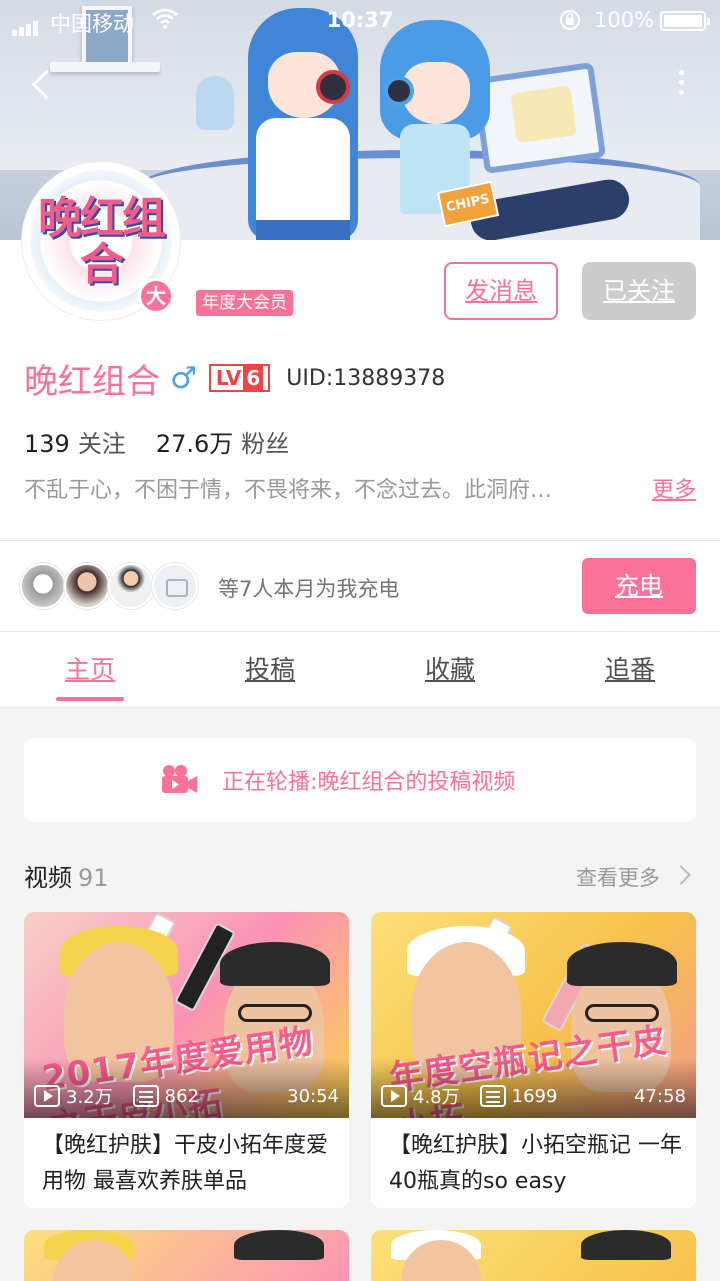  I want to click on video-title: 【晚红护肤】小拓空瓶记 一年40瓶真的so easy, so click(535, 1163).